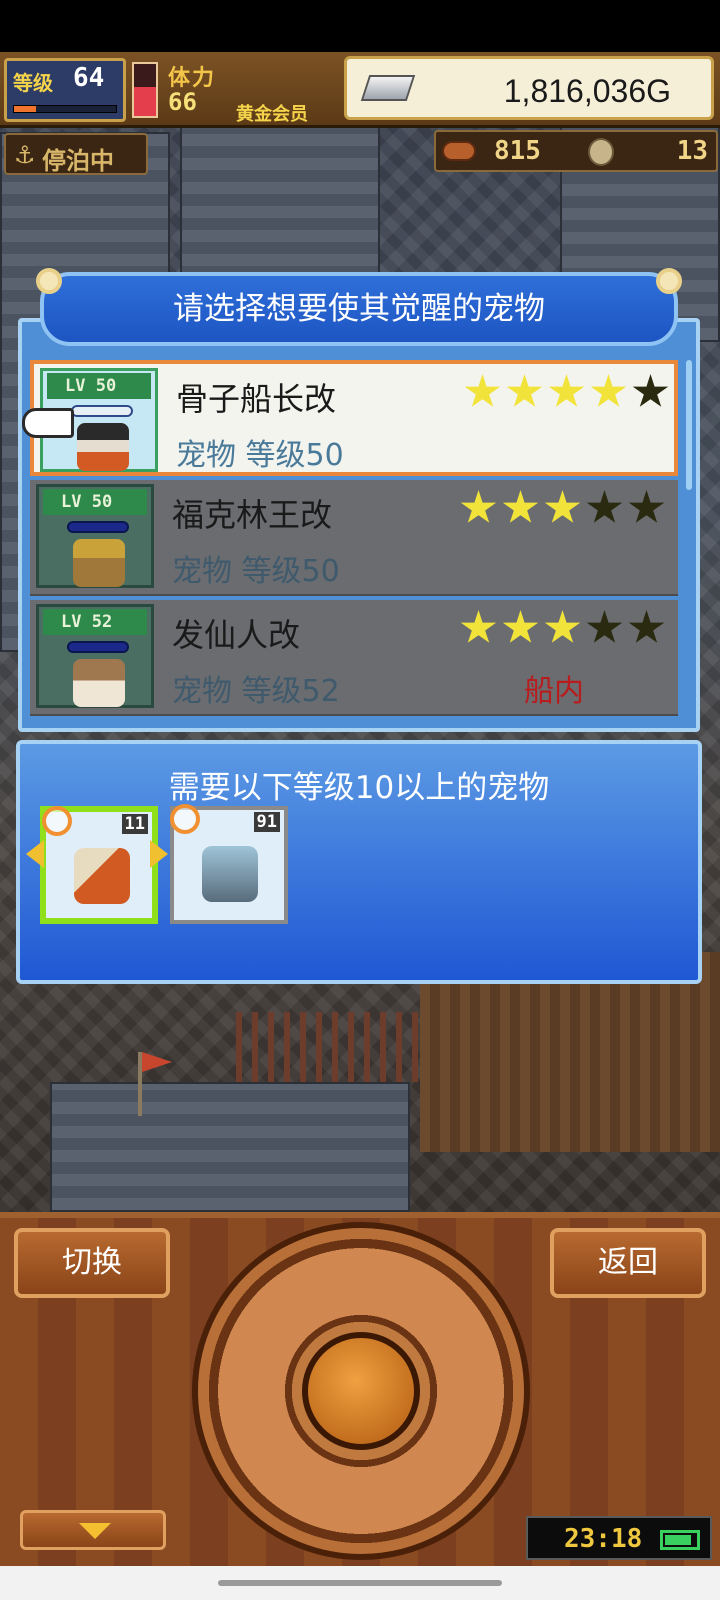 The width and height of the screenshot is (720, 1600). Describe the element at coordinates (182, 102) in the screenshot. I see `stamina-value: 66` at that location.